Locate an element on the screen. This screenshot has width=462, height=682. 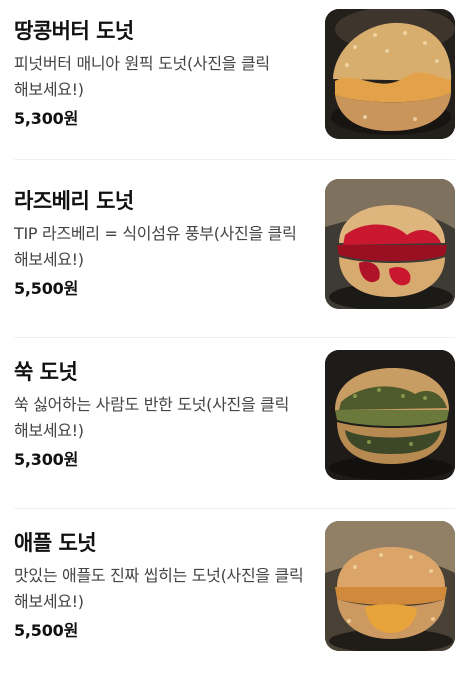
mugwort-donut-photo is located at coordinates (390, 415).